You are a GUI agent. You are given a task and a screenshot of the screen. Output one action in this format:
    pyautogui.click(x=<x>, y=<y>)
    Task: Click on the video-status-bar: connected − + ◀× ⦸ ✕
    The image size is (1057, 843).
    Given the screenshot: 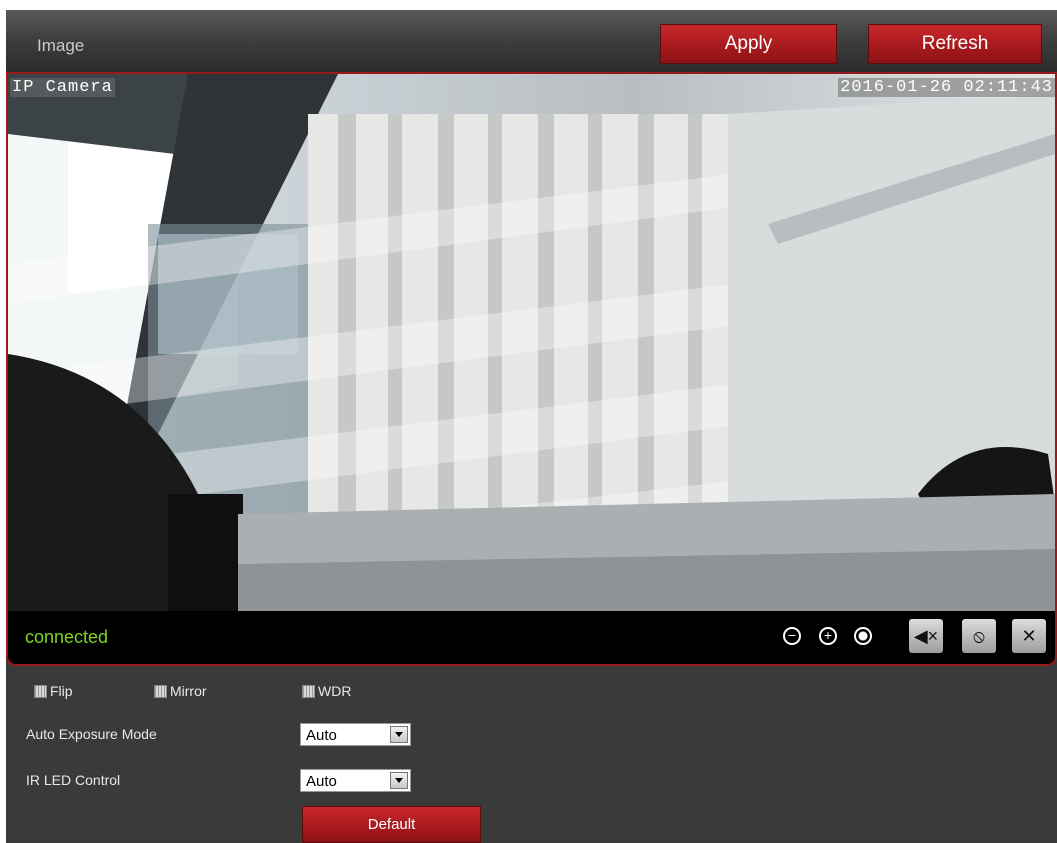 What is the action you would take?
    pyautogui.click(x=531, y=637)
    